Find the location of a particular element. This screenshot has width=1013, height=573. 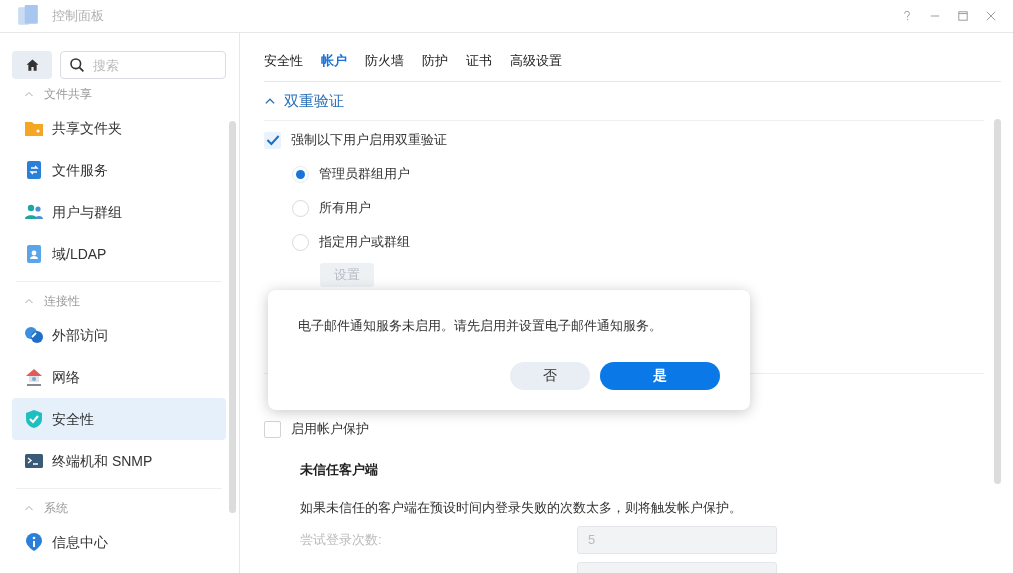

checkbox-label: 启用帐户保护 is located at coordinates (330, 429).